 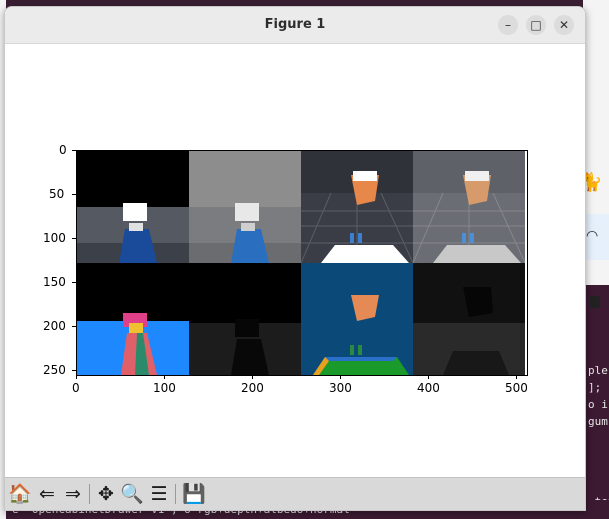 What do you see at coordinates (598, 421) in the screenshot?
I see `terminal-line: gum` at bounding box center [598, 421].